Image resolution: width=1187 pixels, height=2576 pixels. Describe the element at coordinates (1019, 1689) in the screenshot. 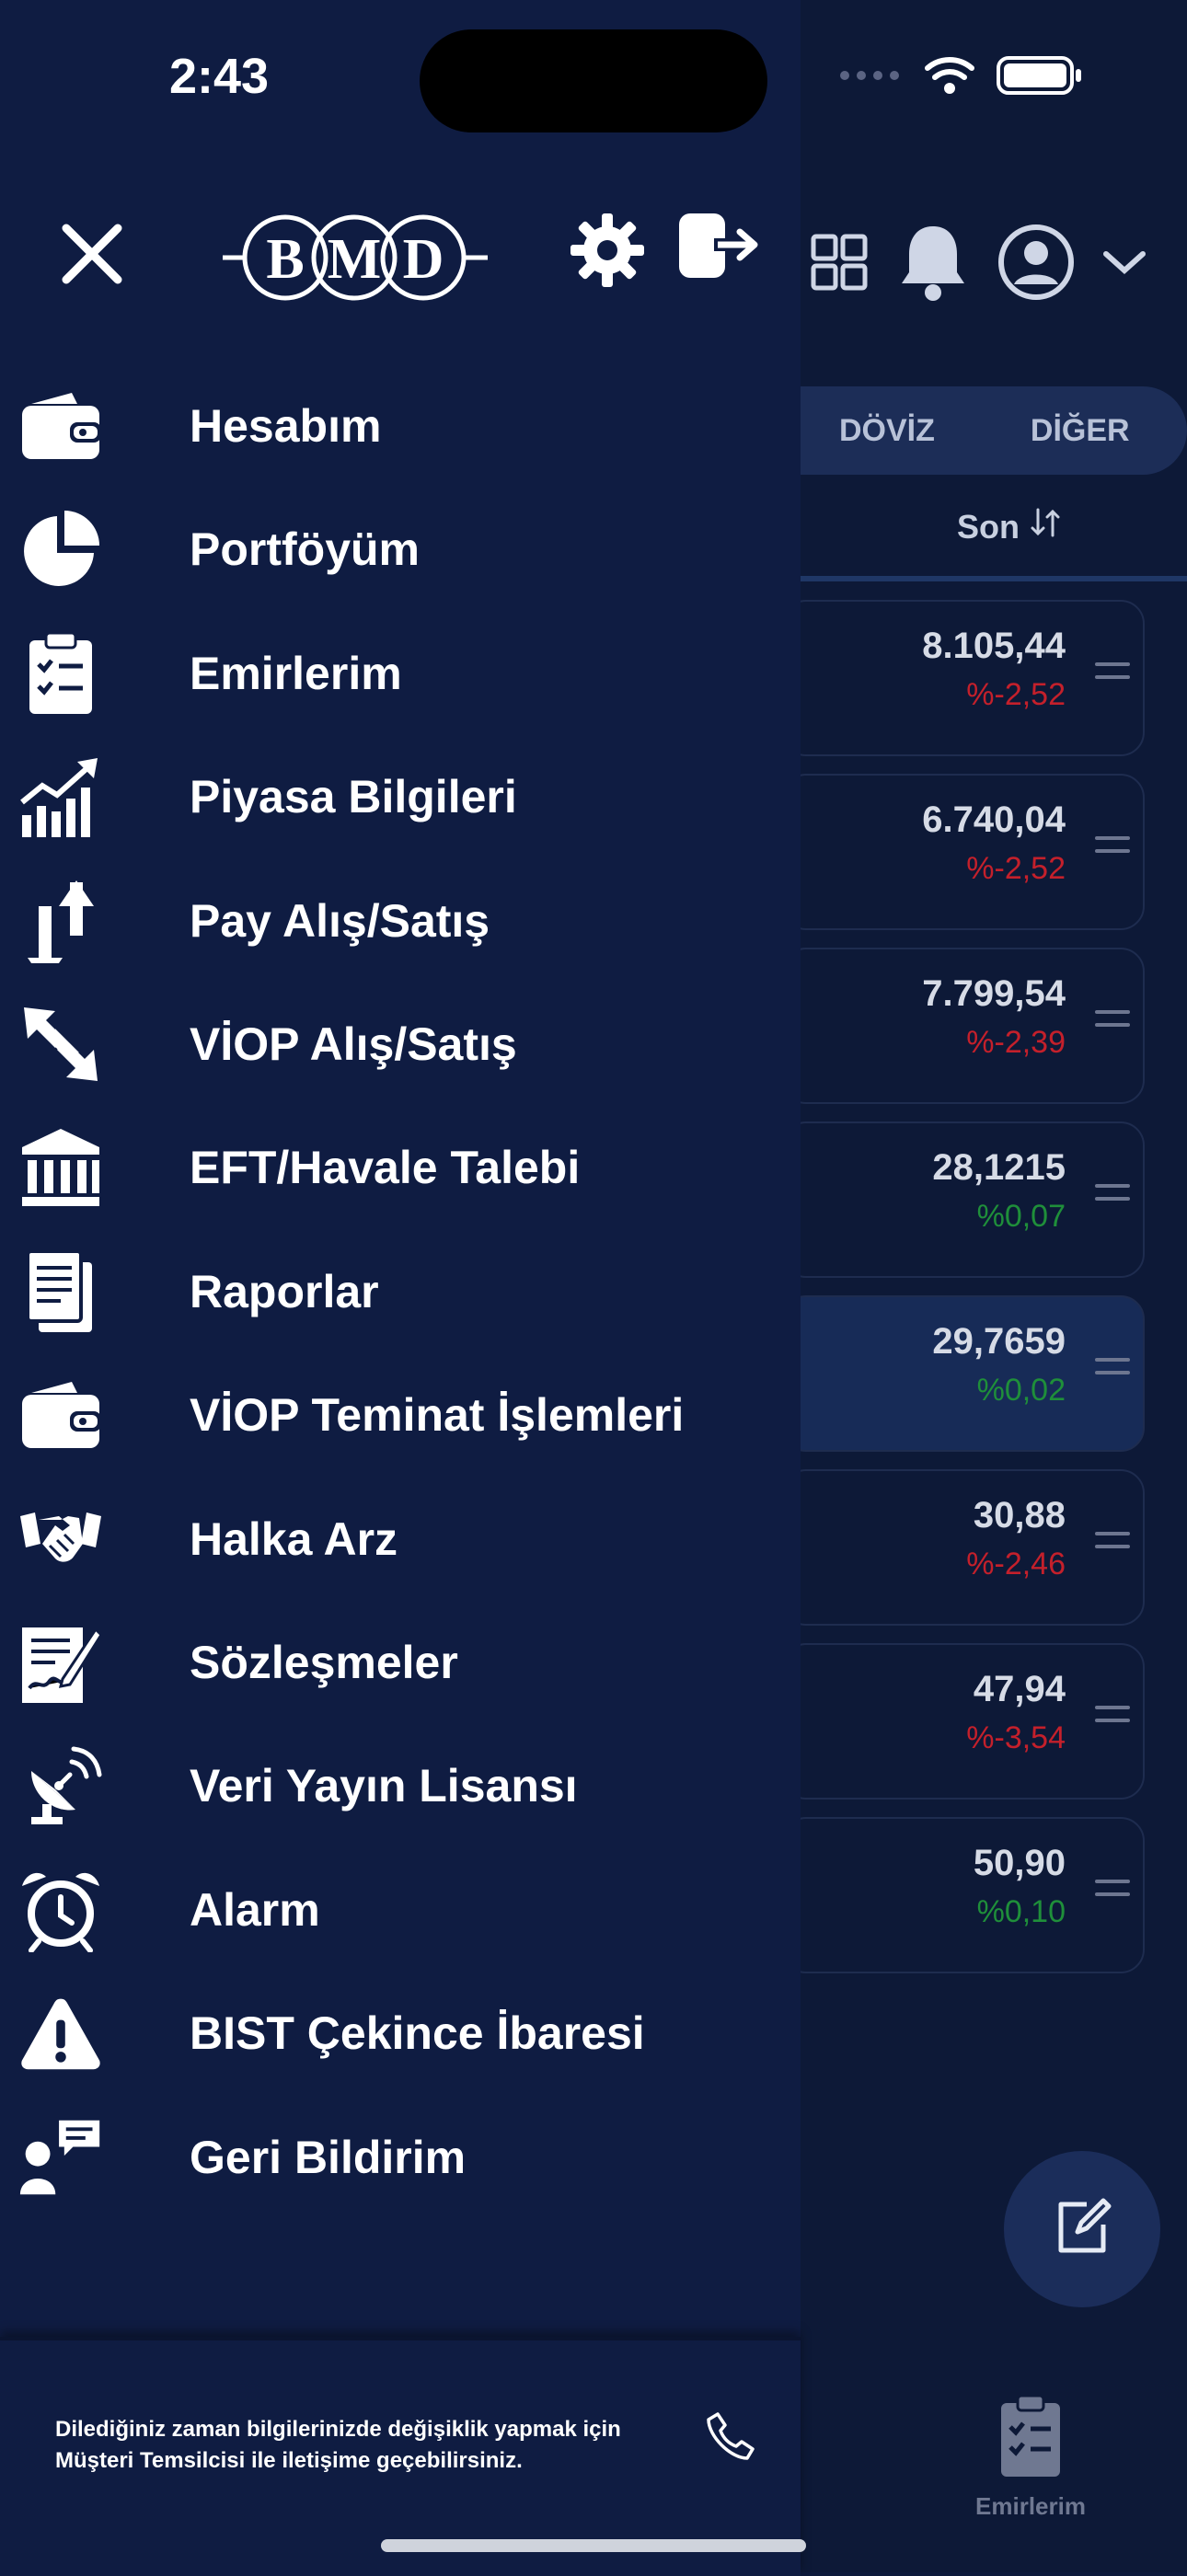

I see `last-price: 47,94` at that location.